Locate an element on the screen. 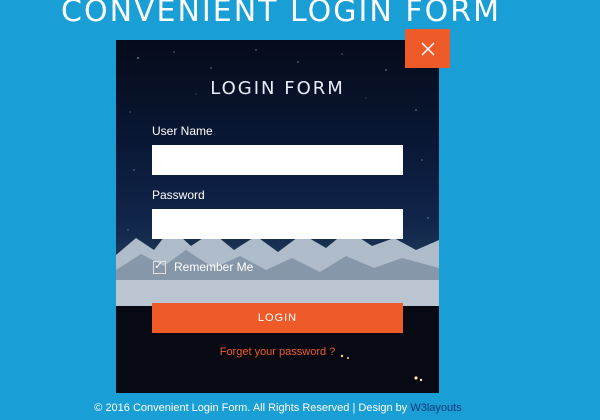 This screenshot has height=420, width=600. username-input is located at coordinates (277, 160).